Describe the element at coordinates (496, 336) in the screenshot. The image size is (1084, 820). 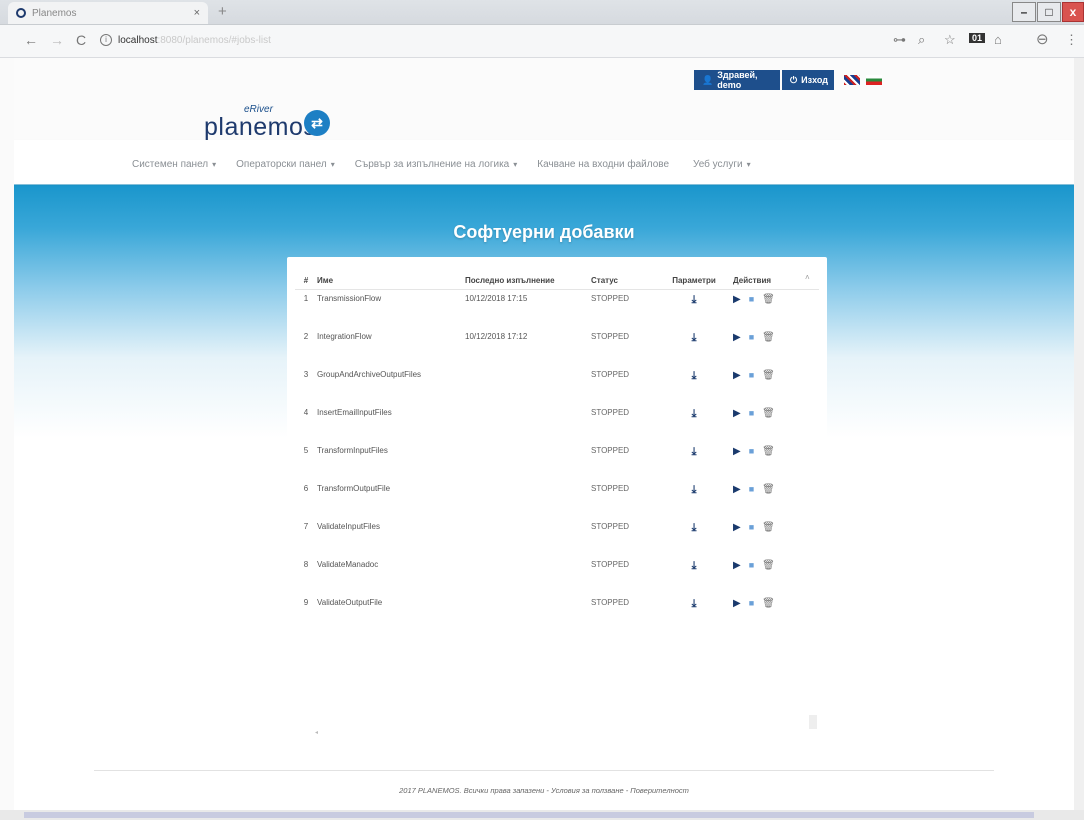
I see `last-run: 10/12/2018 17:12` at that location.